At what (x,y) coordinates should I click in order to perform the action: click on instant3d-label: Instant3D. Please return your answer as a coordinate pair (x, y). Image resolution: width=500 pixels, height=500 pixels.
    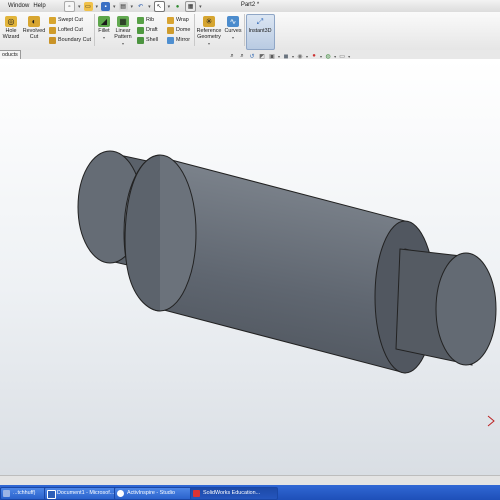
    Looking at the image, I should click on (260, 31).